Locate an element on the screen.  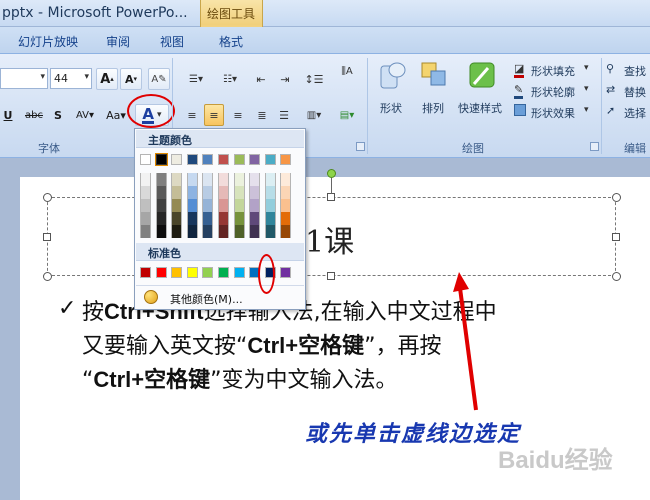
line-spacing-button: ↕☰ is located at coordinates (314, 79).